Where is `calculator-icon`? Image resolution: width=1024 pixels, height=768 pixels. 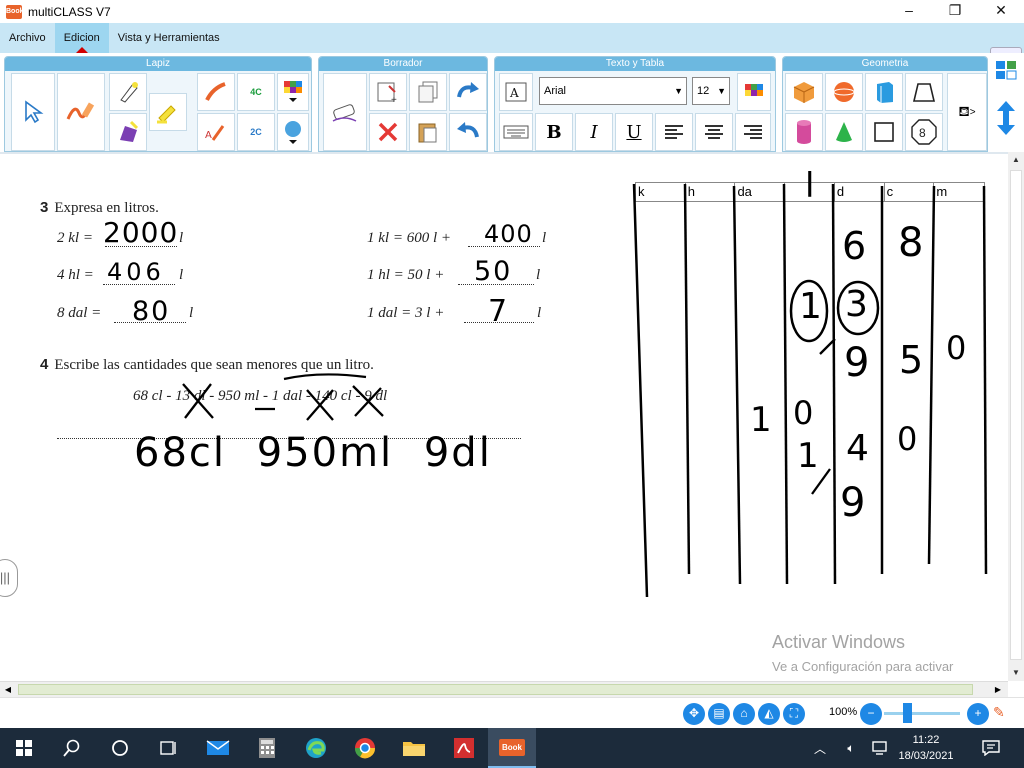 calculator-icon is located at coordinates (267, 748).